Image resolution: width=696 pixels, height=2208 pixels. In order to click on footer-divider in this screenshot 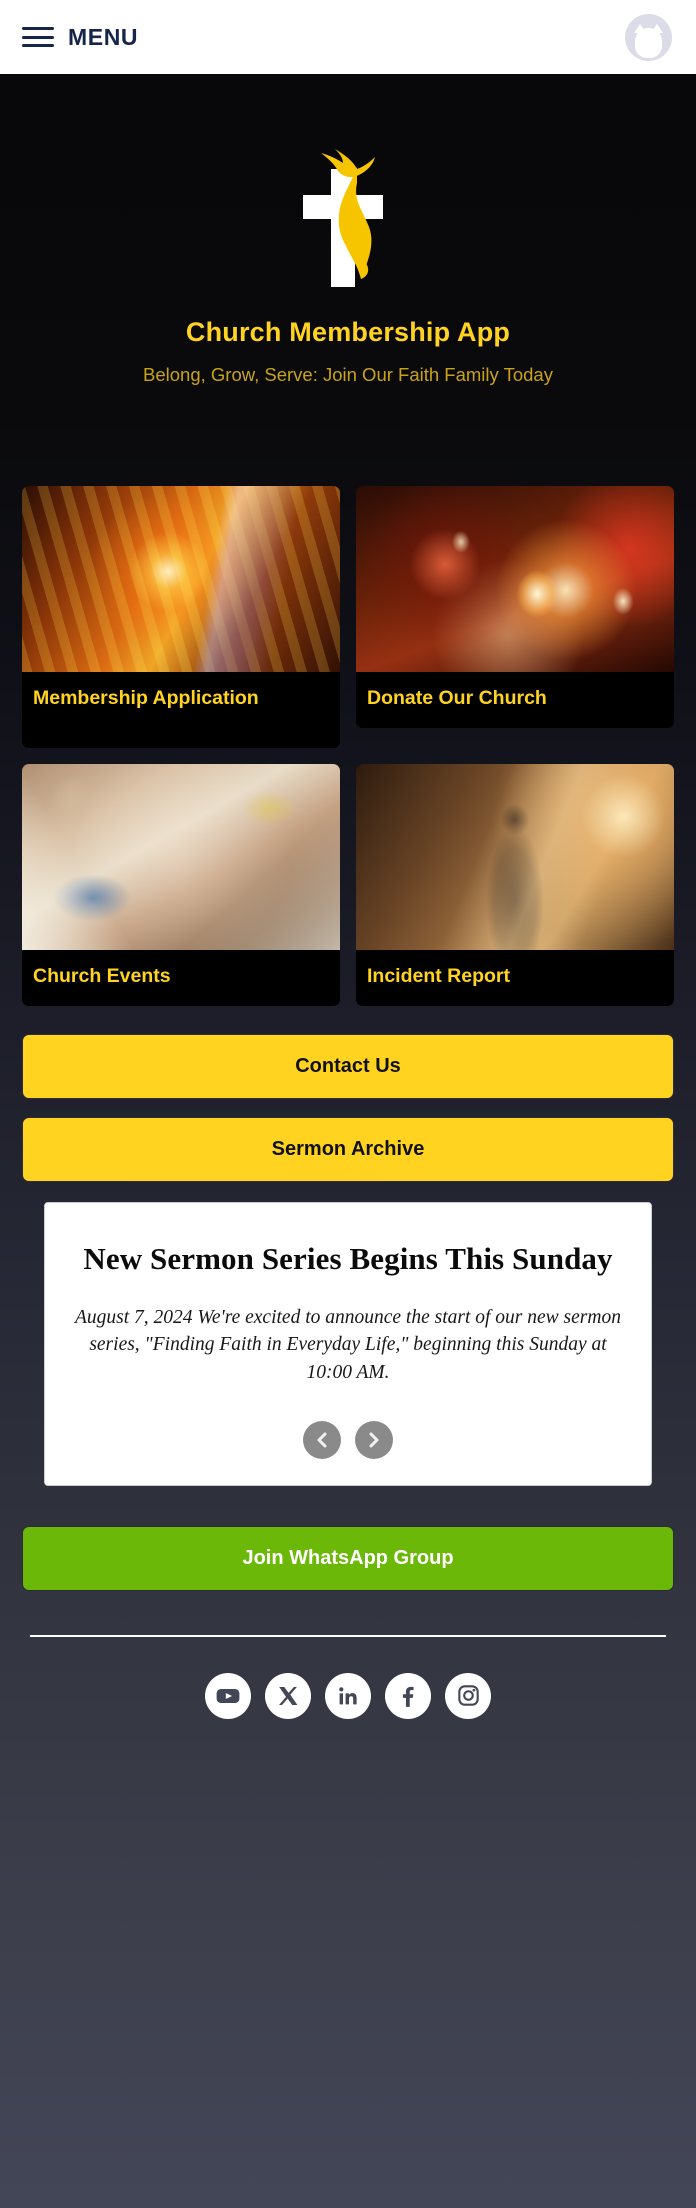, I will do `click(348, 1635)`.